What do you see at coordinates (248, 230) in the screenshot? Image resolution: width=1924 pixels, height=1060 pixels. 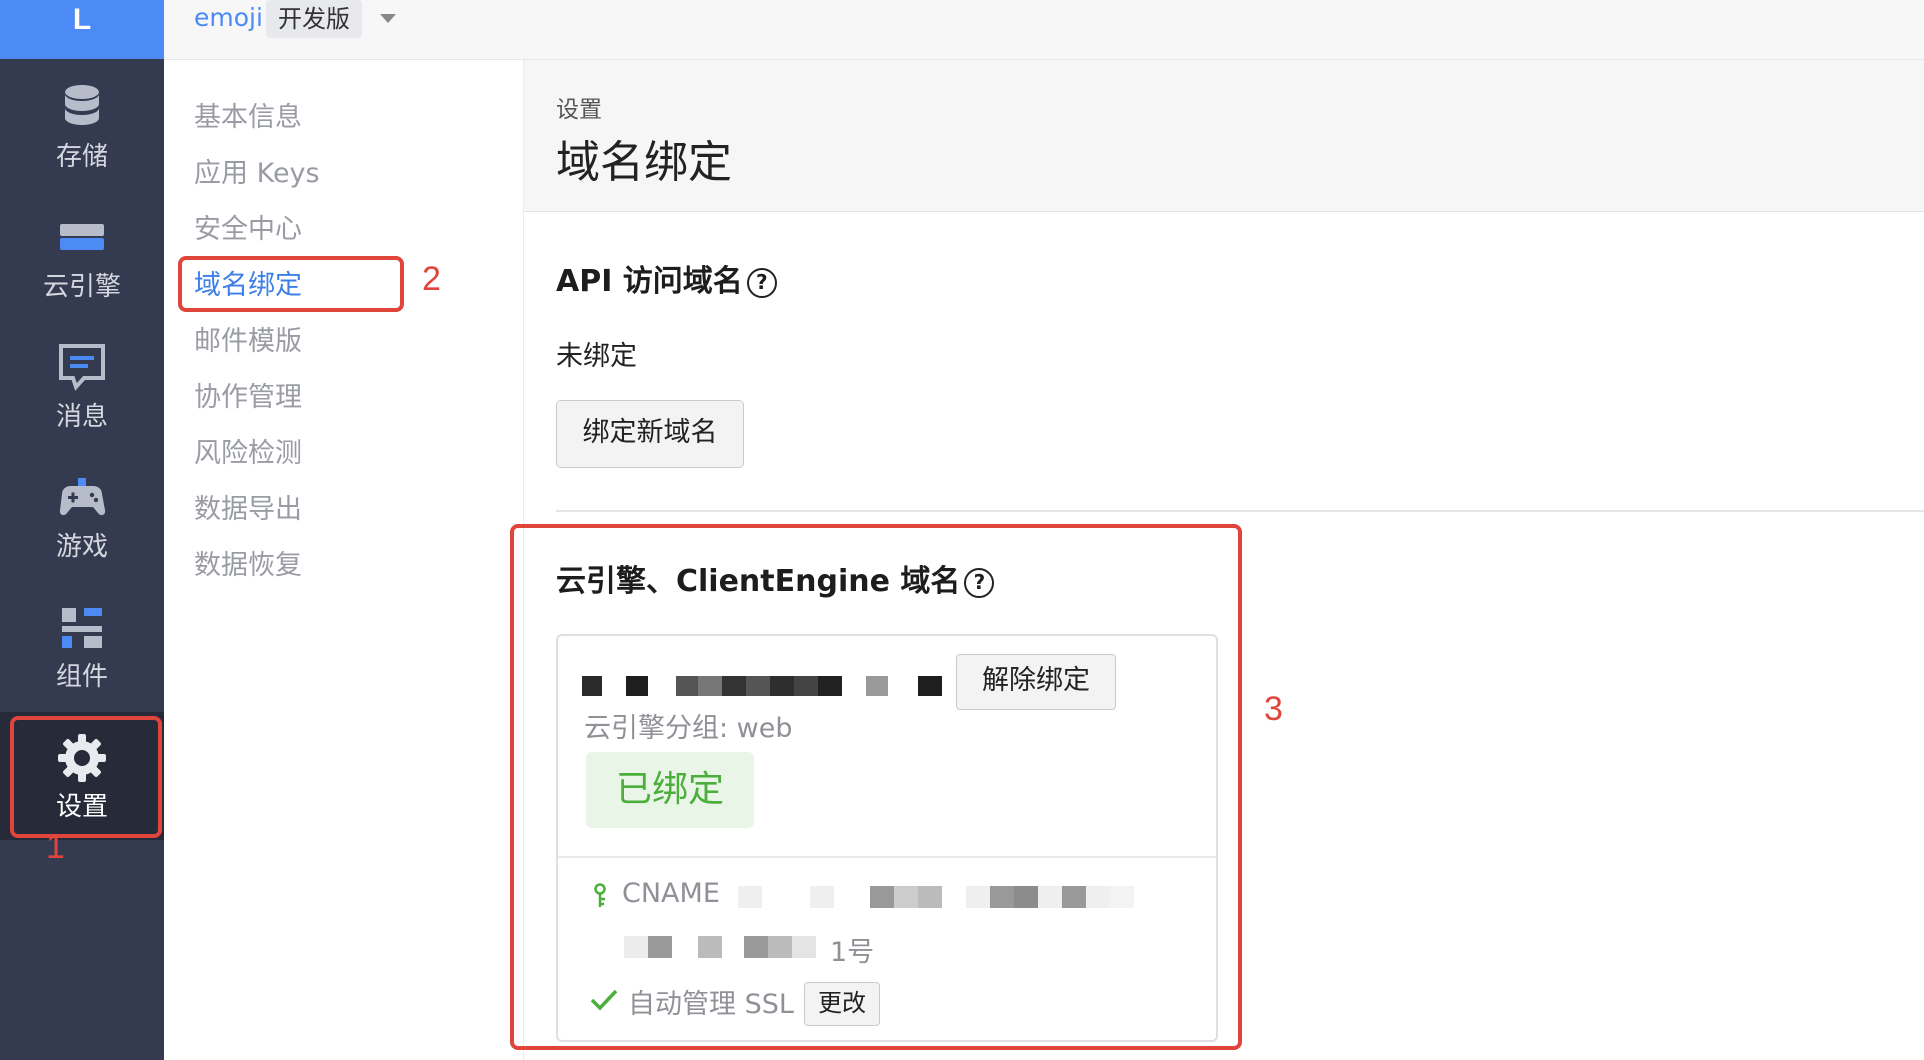 I see `subnav-item-security: 安全中心` at bounding box center [248, 230].